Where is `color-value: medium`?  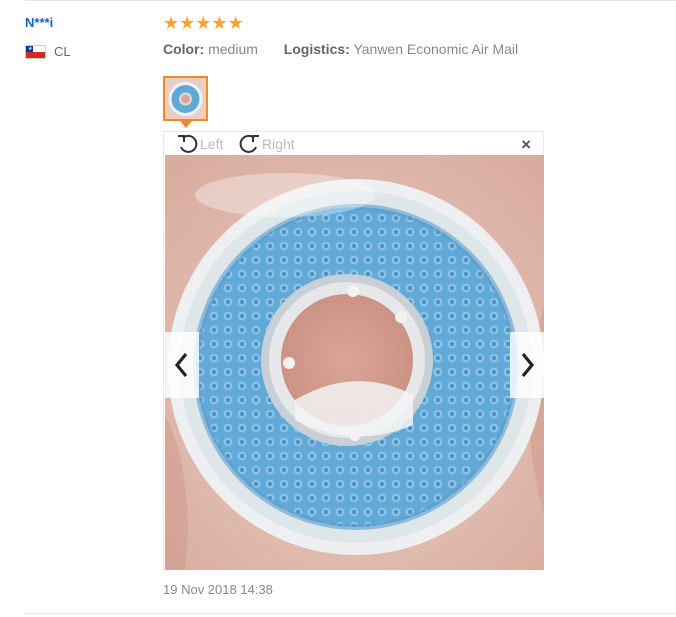 color-value: medium is located at coordinates (233, 49).